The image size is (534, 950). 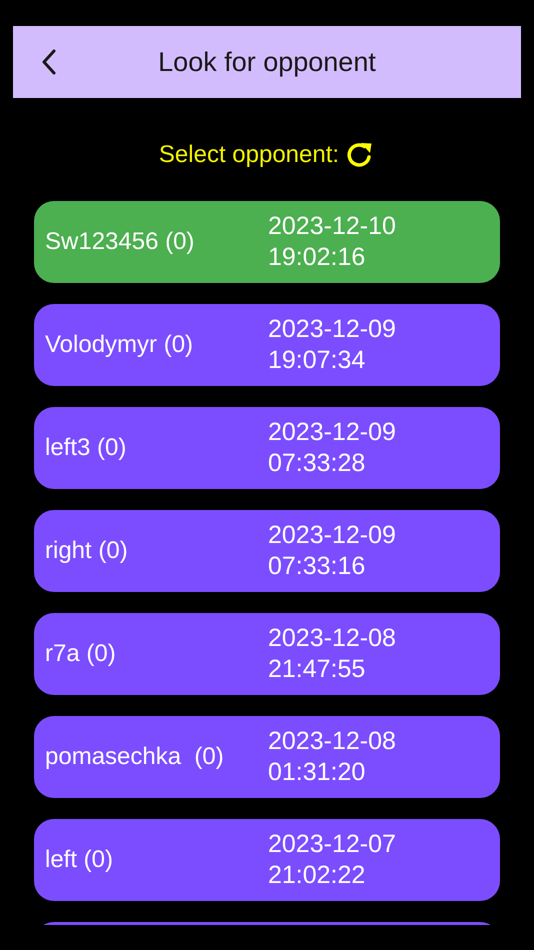 What do you see at coordinates (249, 155) in the screenshot?
I see `prompt-label: Select opponent:` at bounding box center [249, 155].